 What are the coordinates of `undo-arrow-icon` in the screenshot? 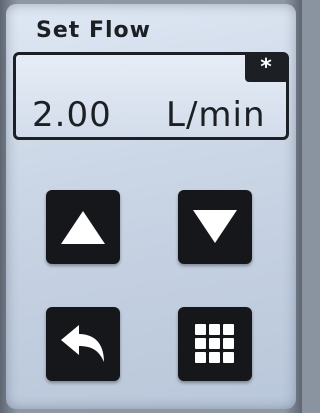 It's located at (82, 343).